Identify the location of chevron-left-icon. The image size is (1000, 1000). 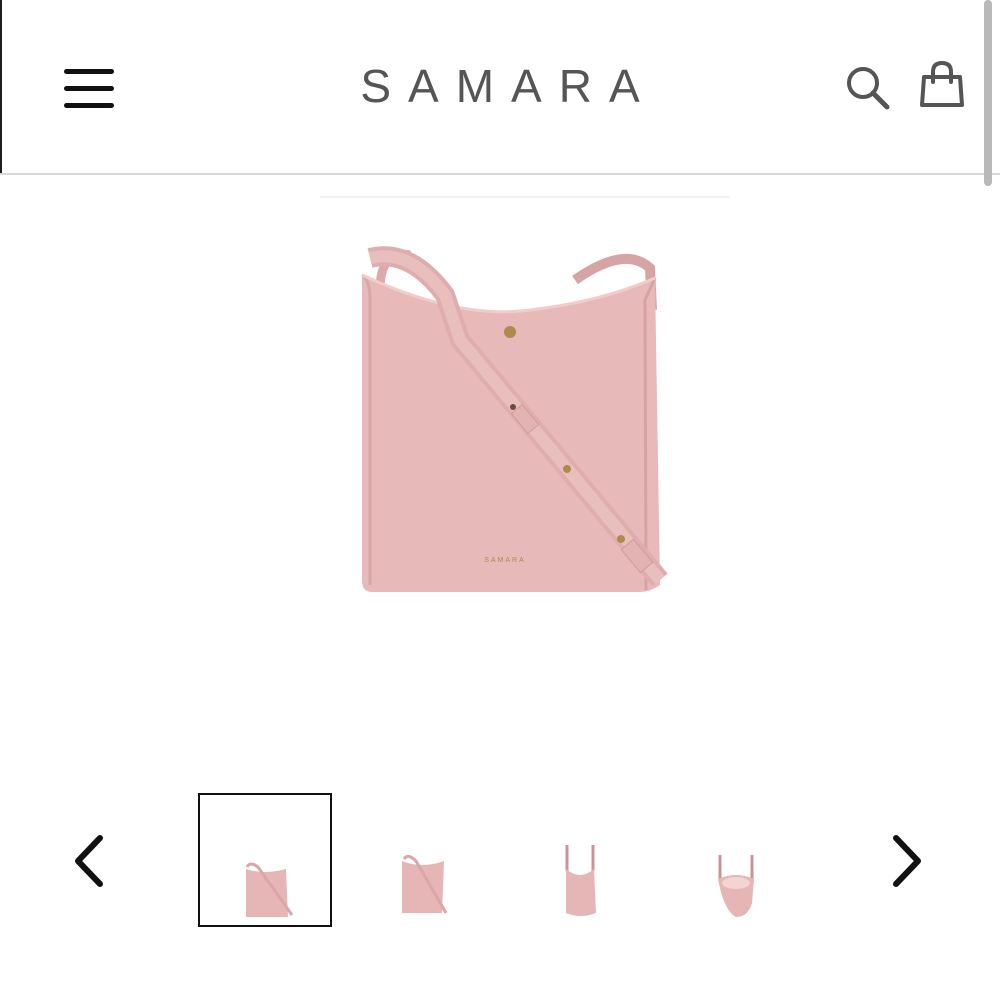
(89, 861).